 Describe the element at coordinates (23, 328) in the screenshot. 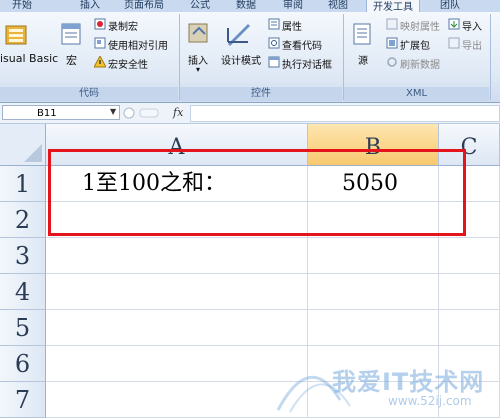

I see `row-header-5: 5` at that location.